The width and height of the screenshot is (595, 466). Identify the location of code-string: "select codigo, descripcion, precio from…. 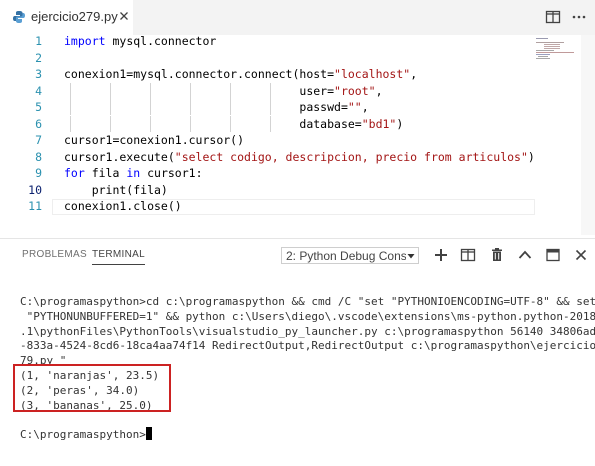
(351, 156).